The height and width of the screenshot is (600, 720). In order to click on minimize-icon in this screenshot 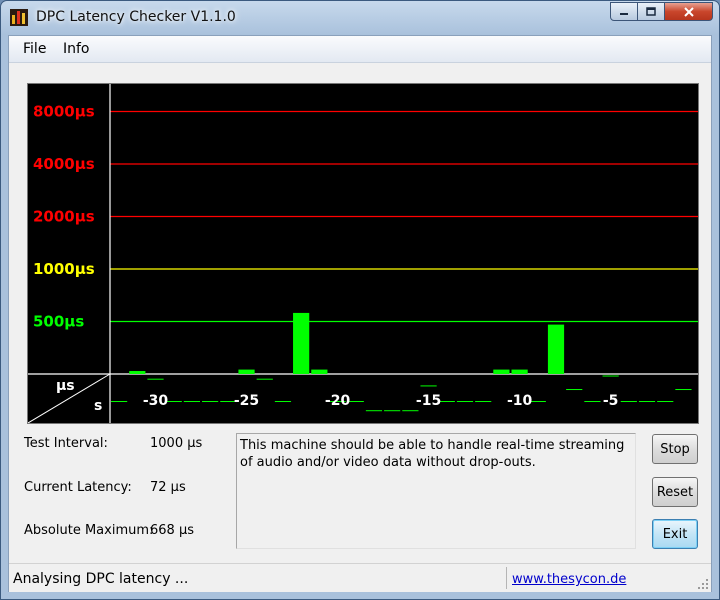, I will do `click(624, 13)`.